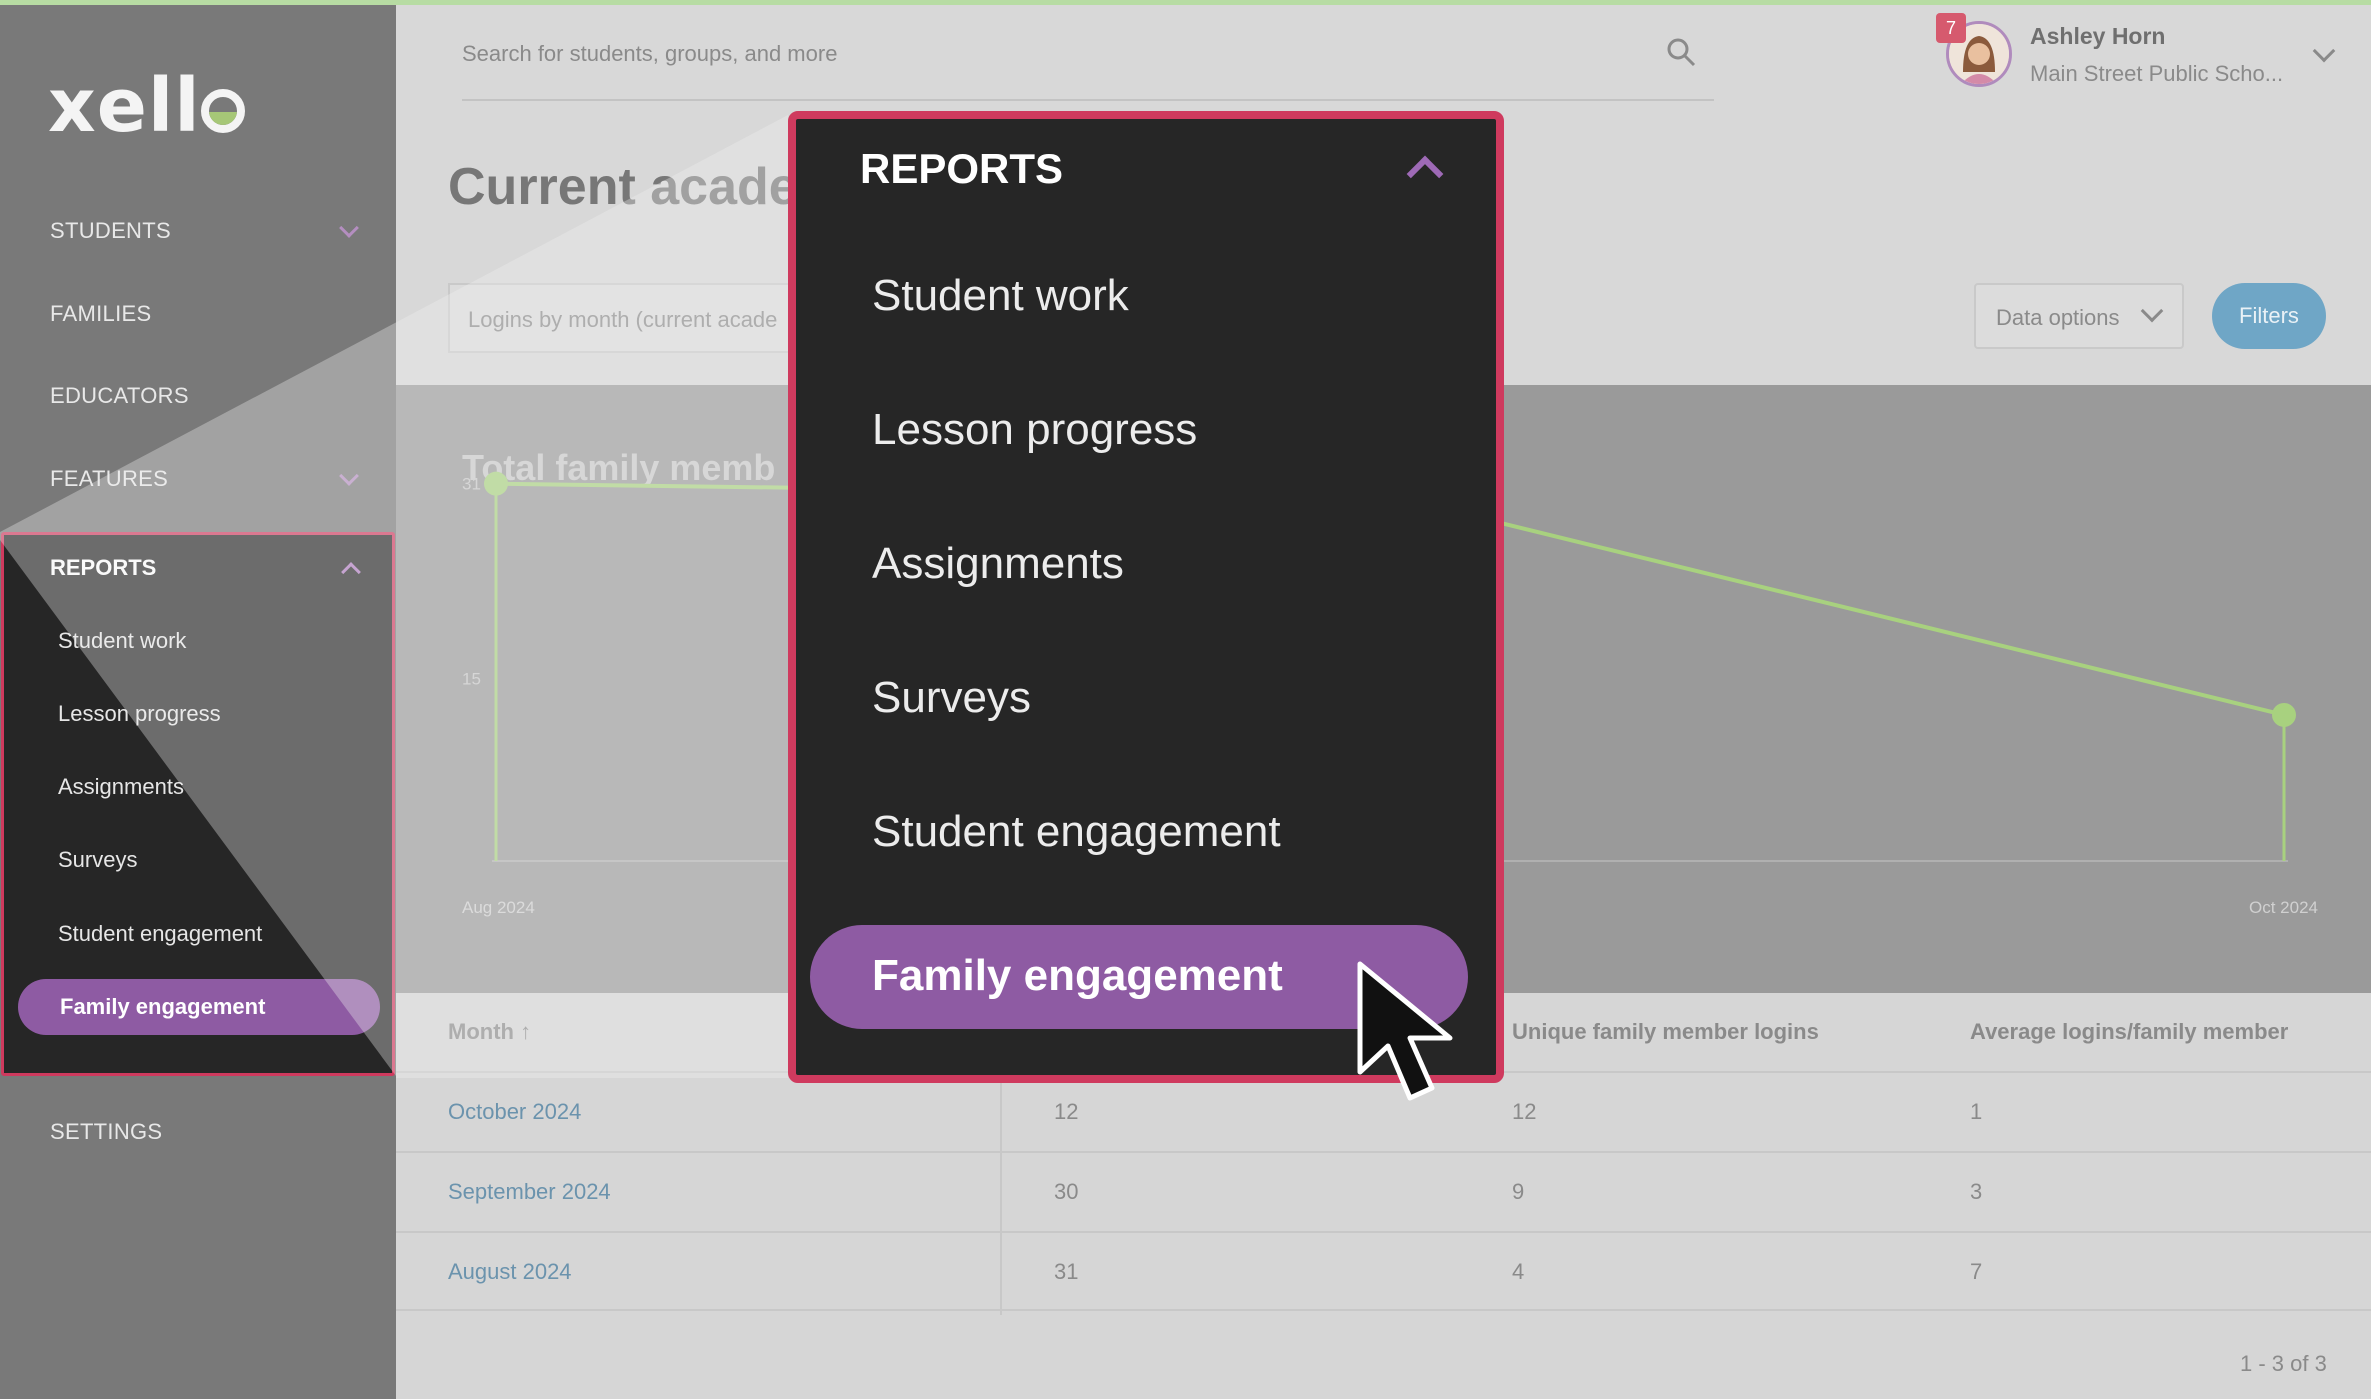 The height and width of the screenshot is (1399, 2371). Describe the element at coordinates (1405, 1031) in the screenshot. I see `mouse-pointer-icon` at that location.